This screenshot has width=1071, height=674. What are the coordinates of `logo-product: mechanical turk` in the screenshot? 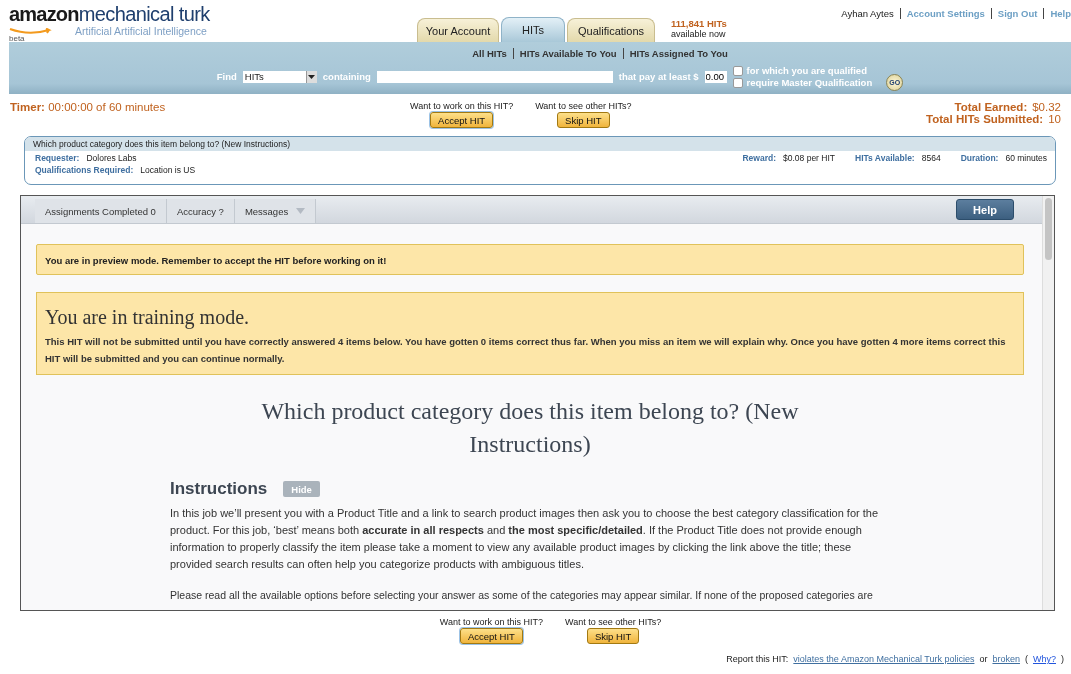 It's located at (144, 14).